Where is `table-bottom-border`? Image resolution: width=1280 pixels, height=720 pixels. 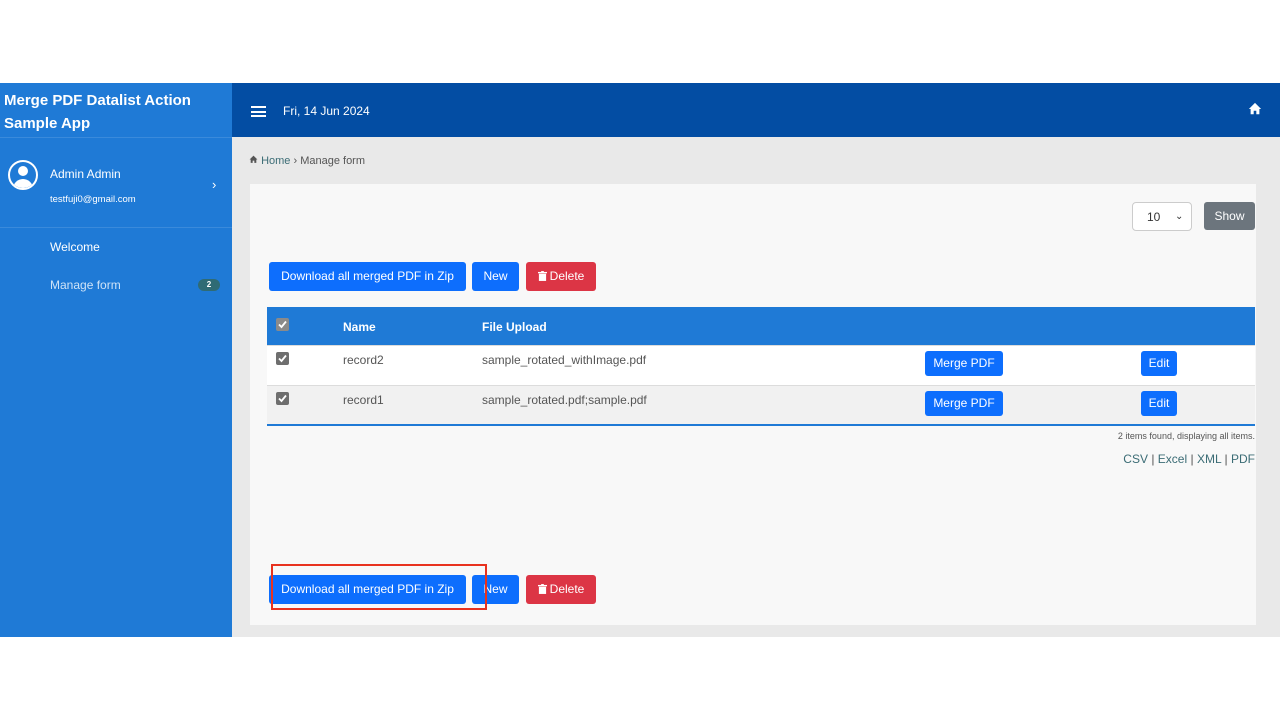
table-bottom-border is located at coordinates (761, 425).